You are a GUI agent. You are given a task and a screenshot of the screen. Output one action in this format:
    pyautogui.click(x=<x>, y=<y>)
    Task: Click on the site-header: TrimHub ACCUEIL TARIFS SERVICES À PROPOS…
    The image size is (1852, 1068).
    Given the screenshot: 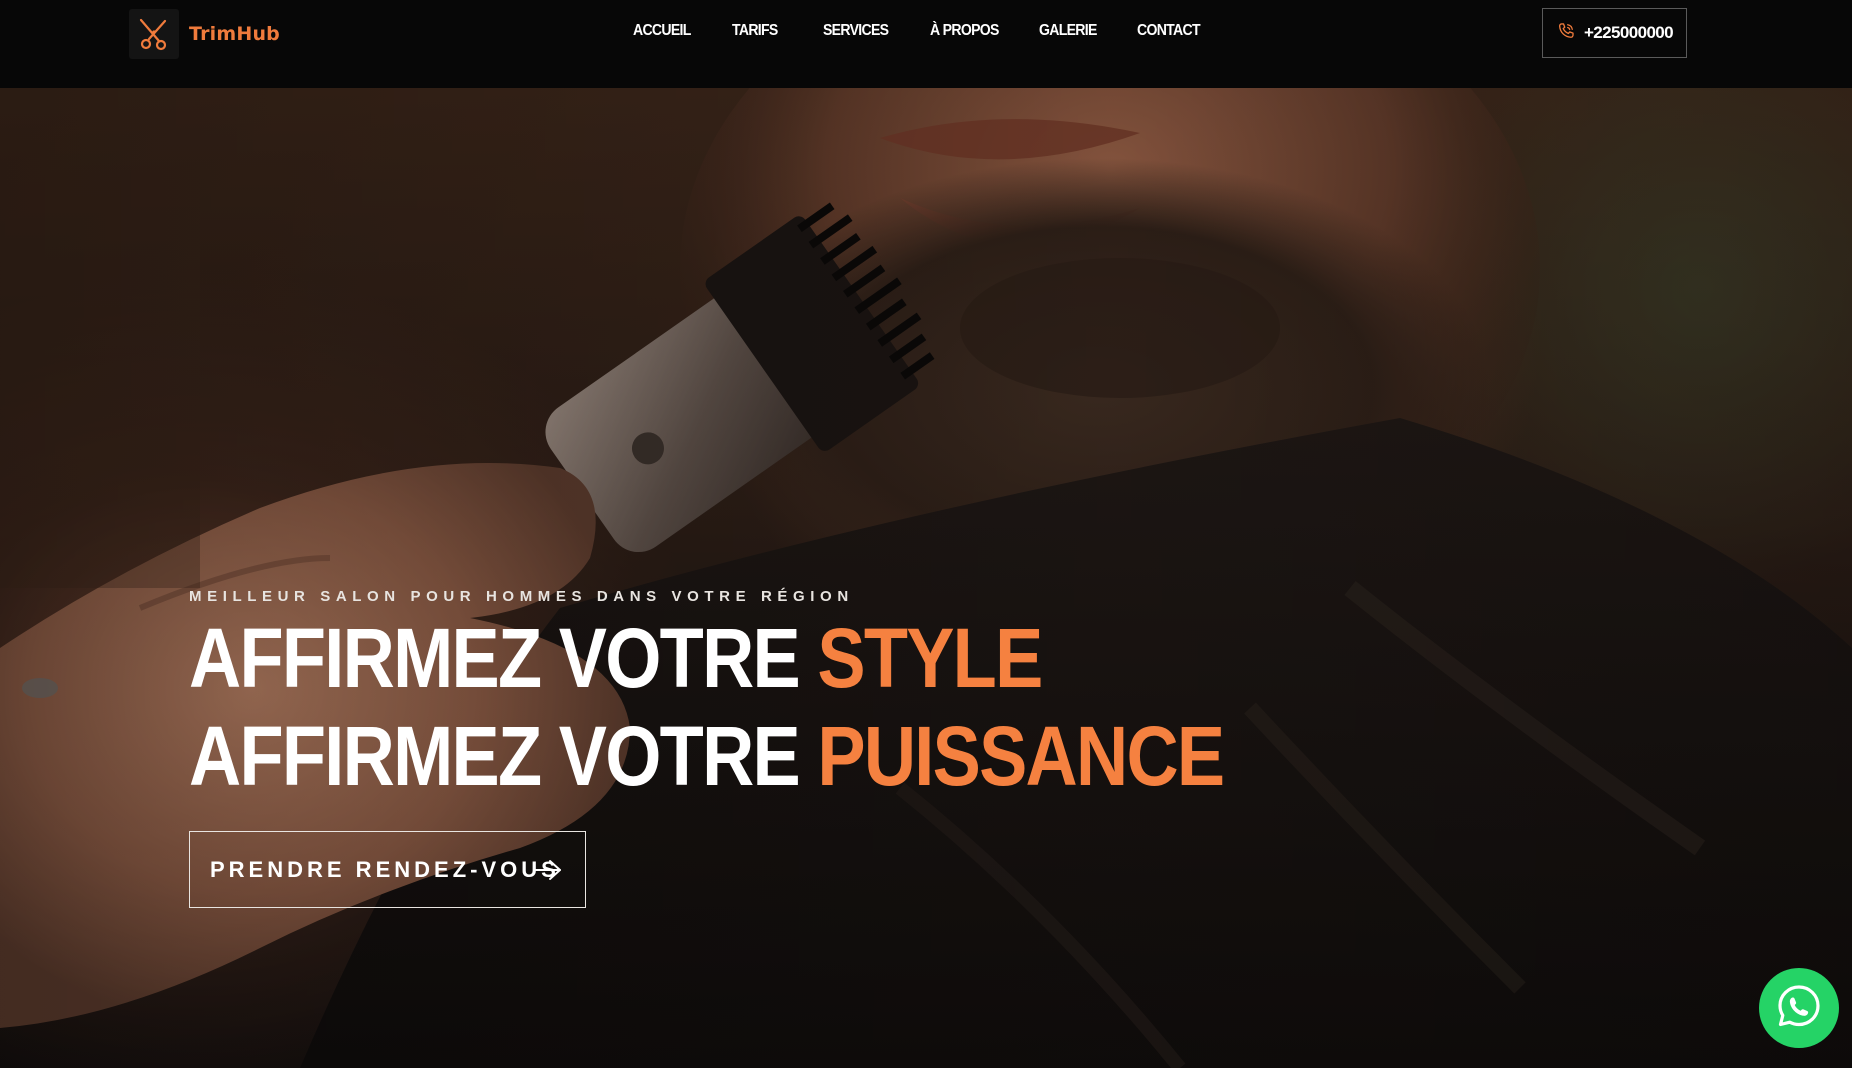 What is the action you would take?
    pyautogui.click(x=926, y=44)
    